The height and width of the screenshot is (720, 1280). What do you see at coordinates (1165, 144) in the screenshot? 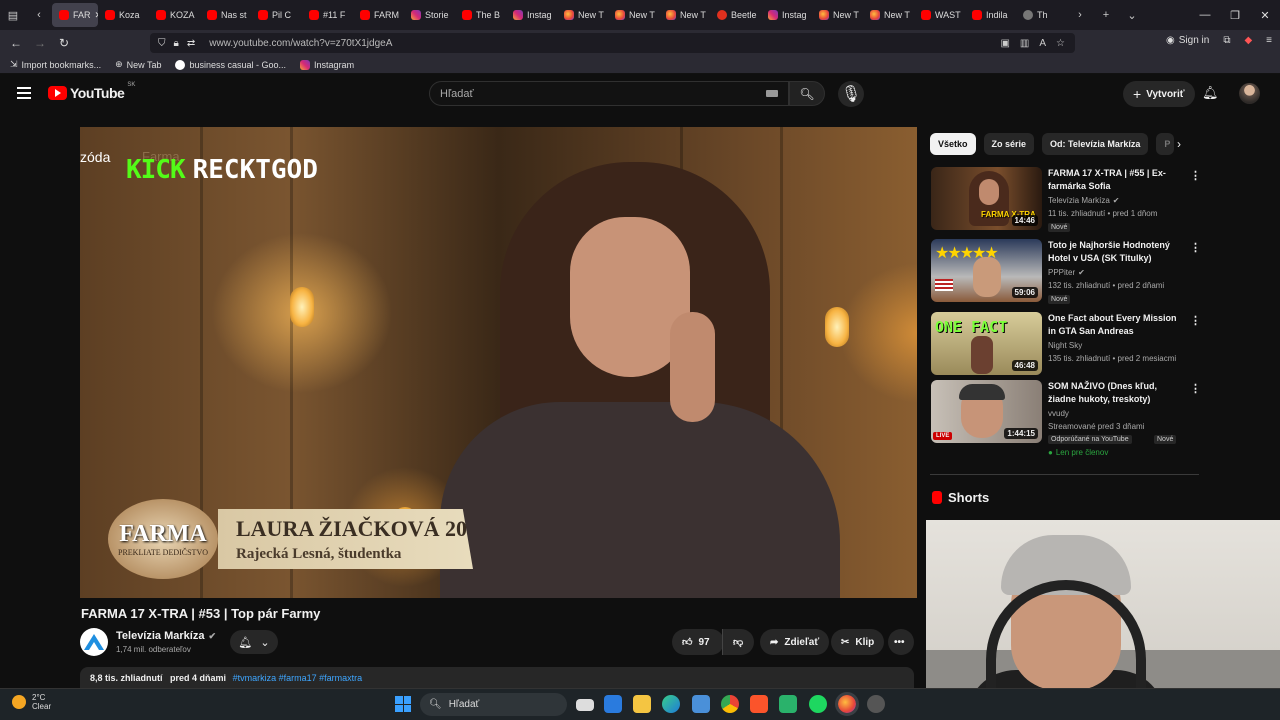
I see `chip-more: P` at bounding box center [1165, 144].